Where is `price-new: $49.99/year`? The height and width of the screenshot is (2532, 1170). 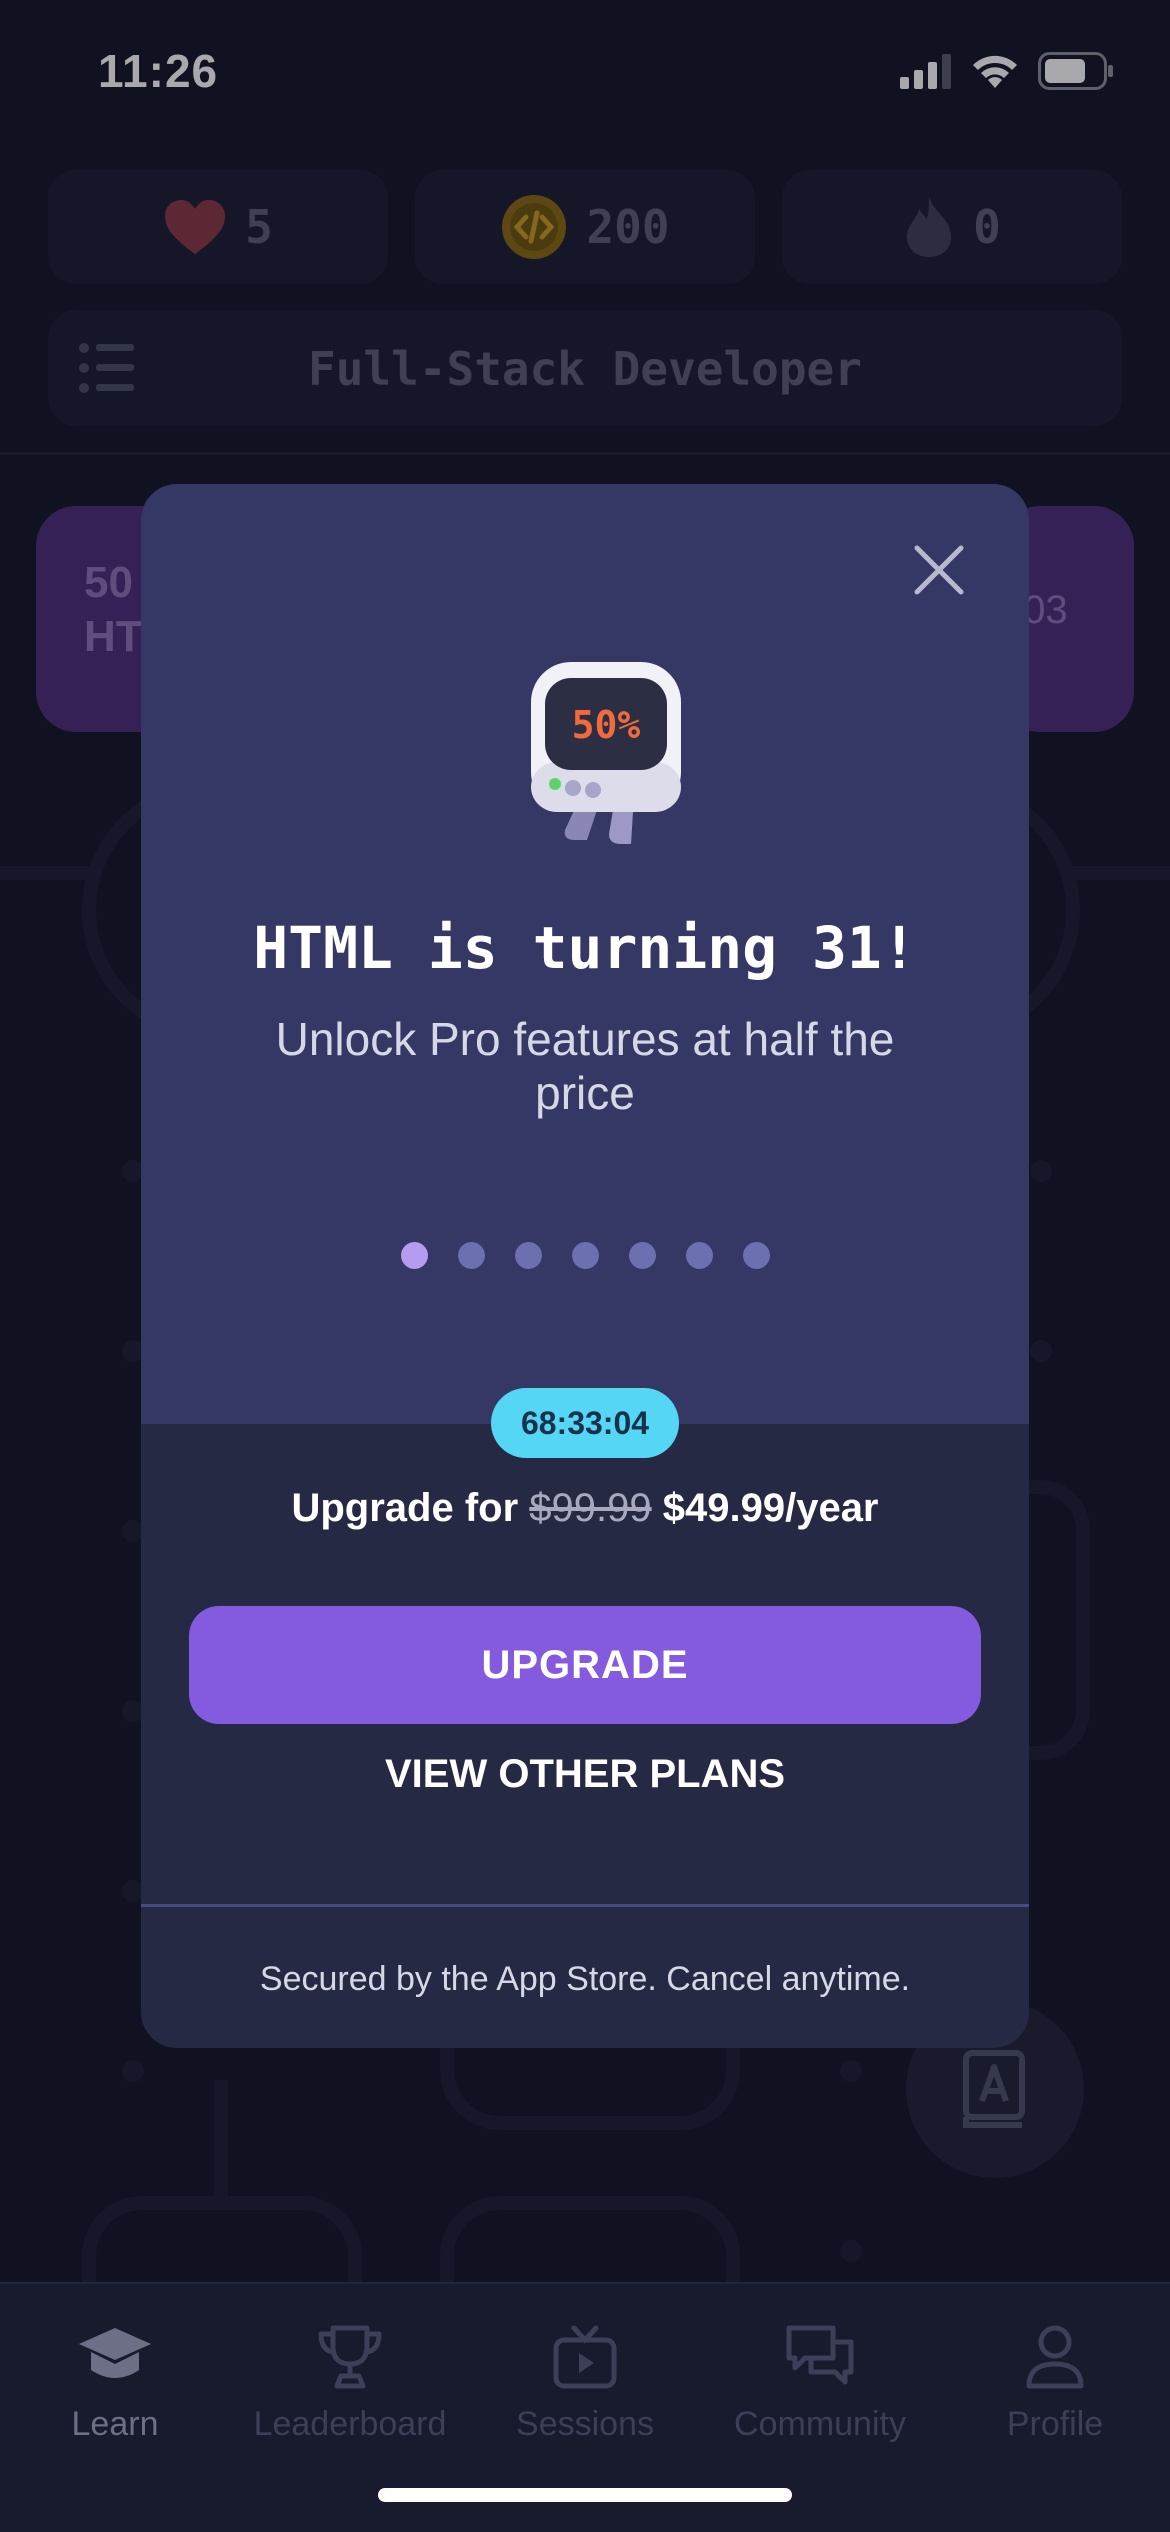 price-new: $49.99/year is located at coordinates (765, 1508).